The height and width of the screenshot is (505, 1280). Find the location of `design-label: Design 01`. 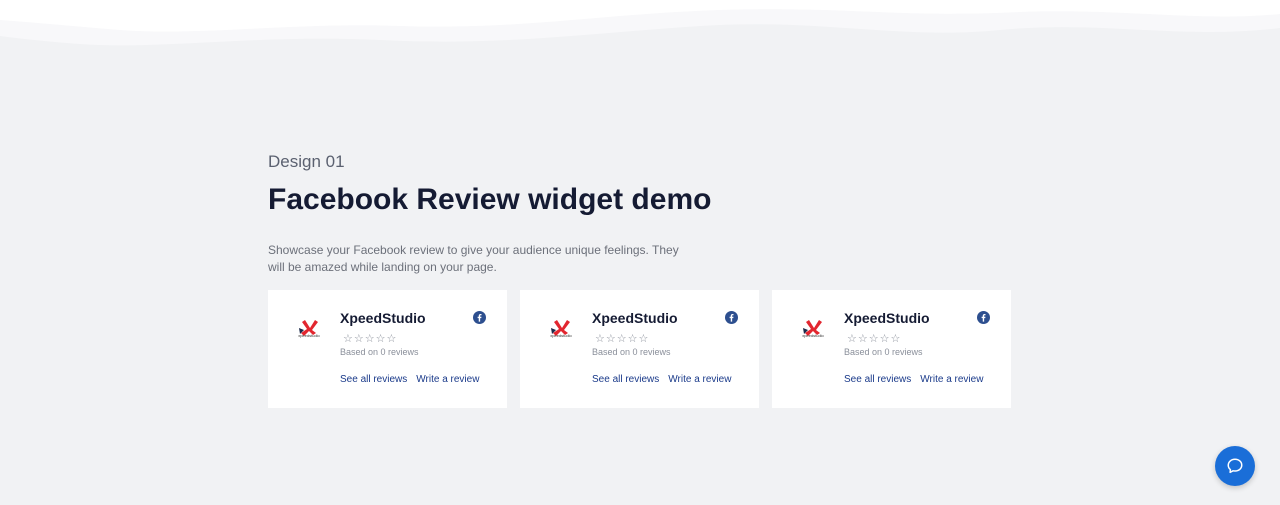

design-label: Design 01 is located at coordinates (306, 161).